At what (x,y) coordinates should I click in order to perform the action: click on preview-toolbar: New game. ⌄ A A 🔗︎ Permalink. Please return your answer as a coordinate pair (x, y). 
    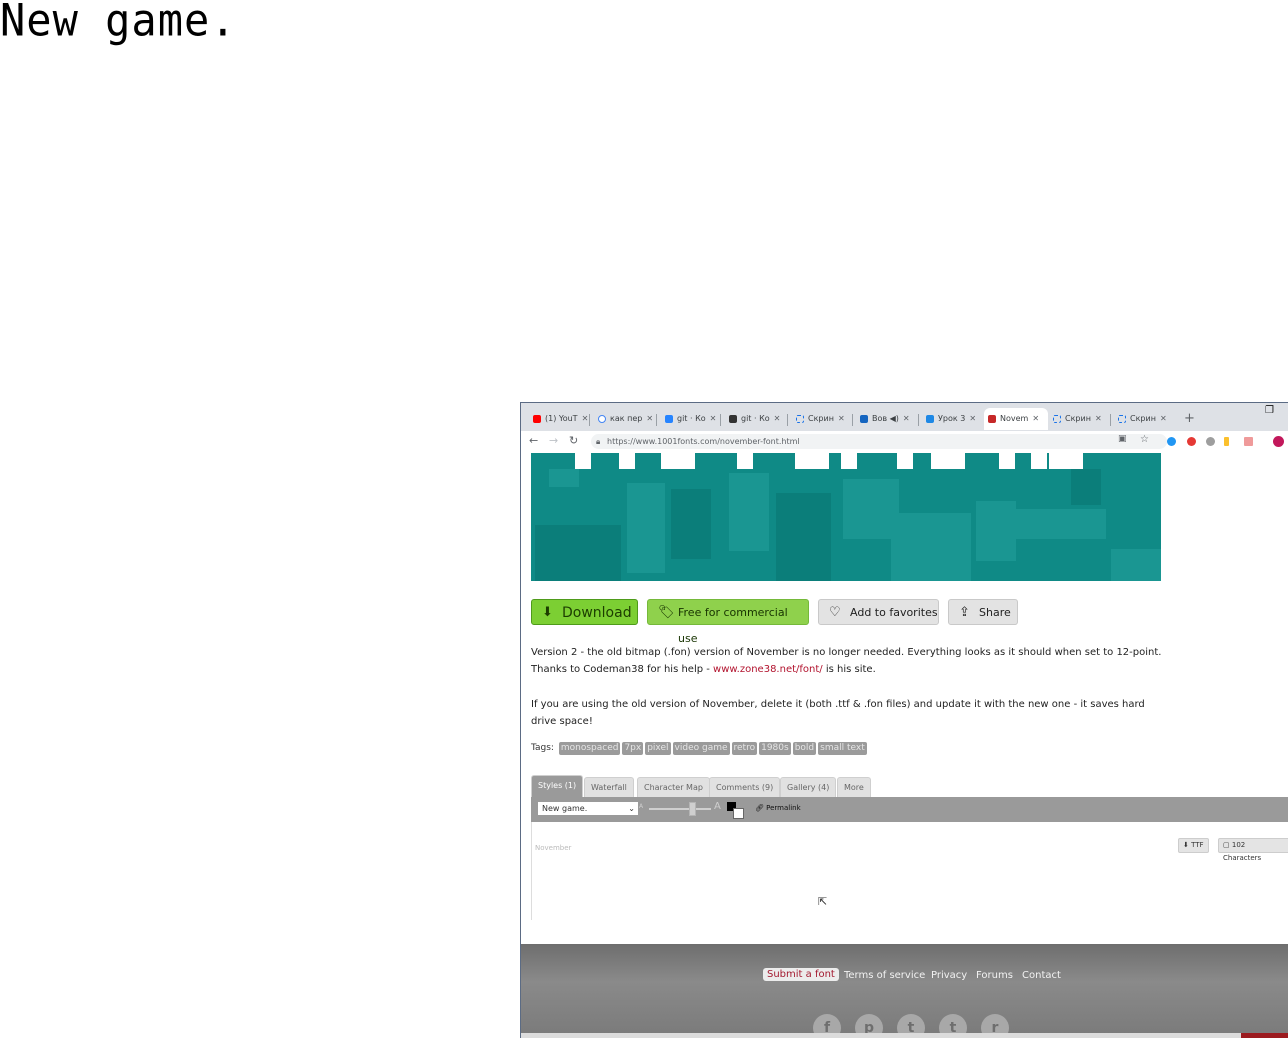
    Looking at the image, I should click on (909, 809).